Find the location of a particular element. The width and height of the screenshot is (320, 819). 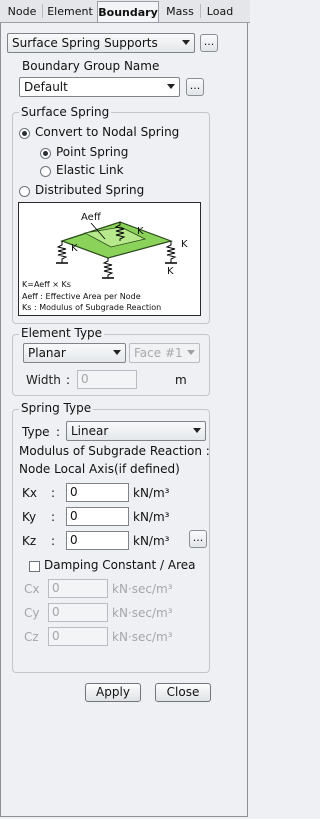

kx-label: Kx is located at coordinates (29, 493).